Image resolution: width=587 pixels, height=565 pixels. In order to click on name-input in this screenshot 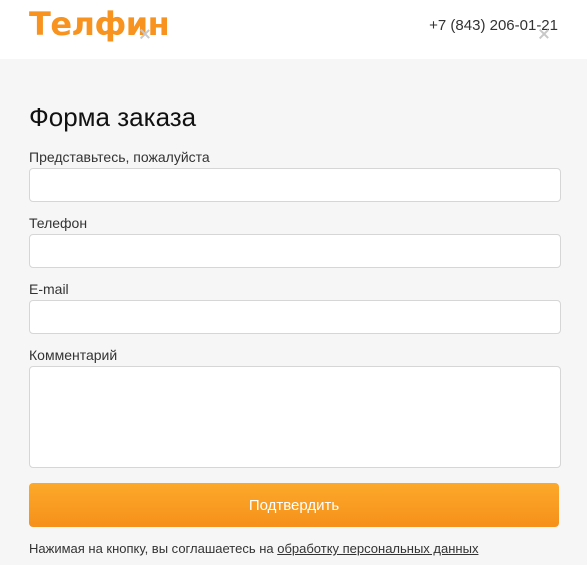, I will do `click(295, 185)`.